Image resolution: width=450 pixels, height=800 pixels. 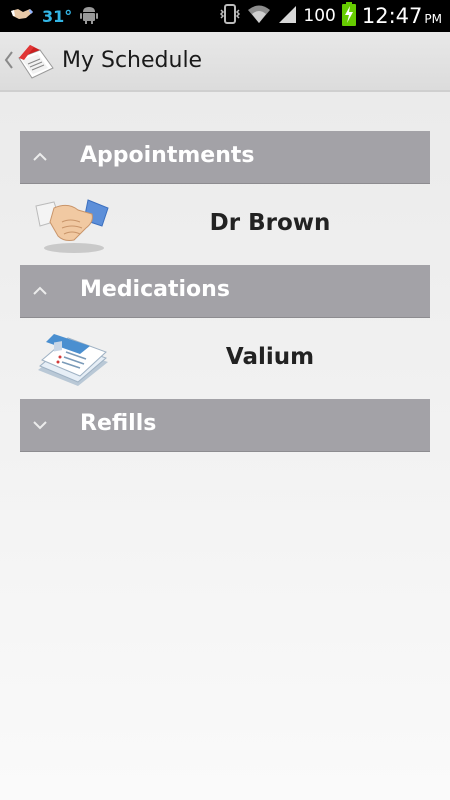 What do you see at coordinates (155, 289) in the screenshot?
I see `section-label: Medications` at bounding box center [155, 289].